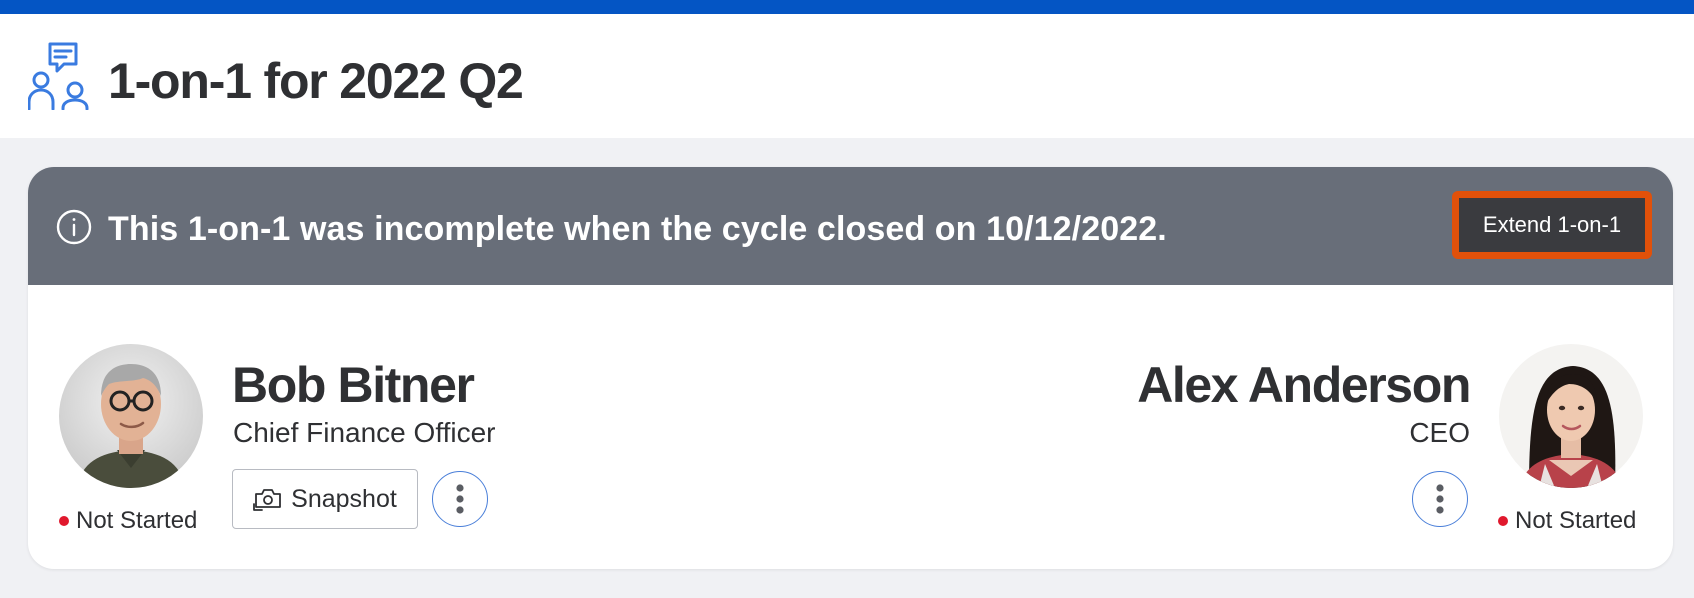 The image size is (1694, 598). I want to click on avatar-bob-bitner, so click(131, 416).